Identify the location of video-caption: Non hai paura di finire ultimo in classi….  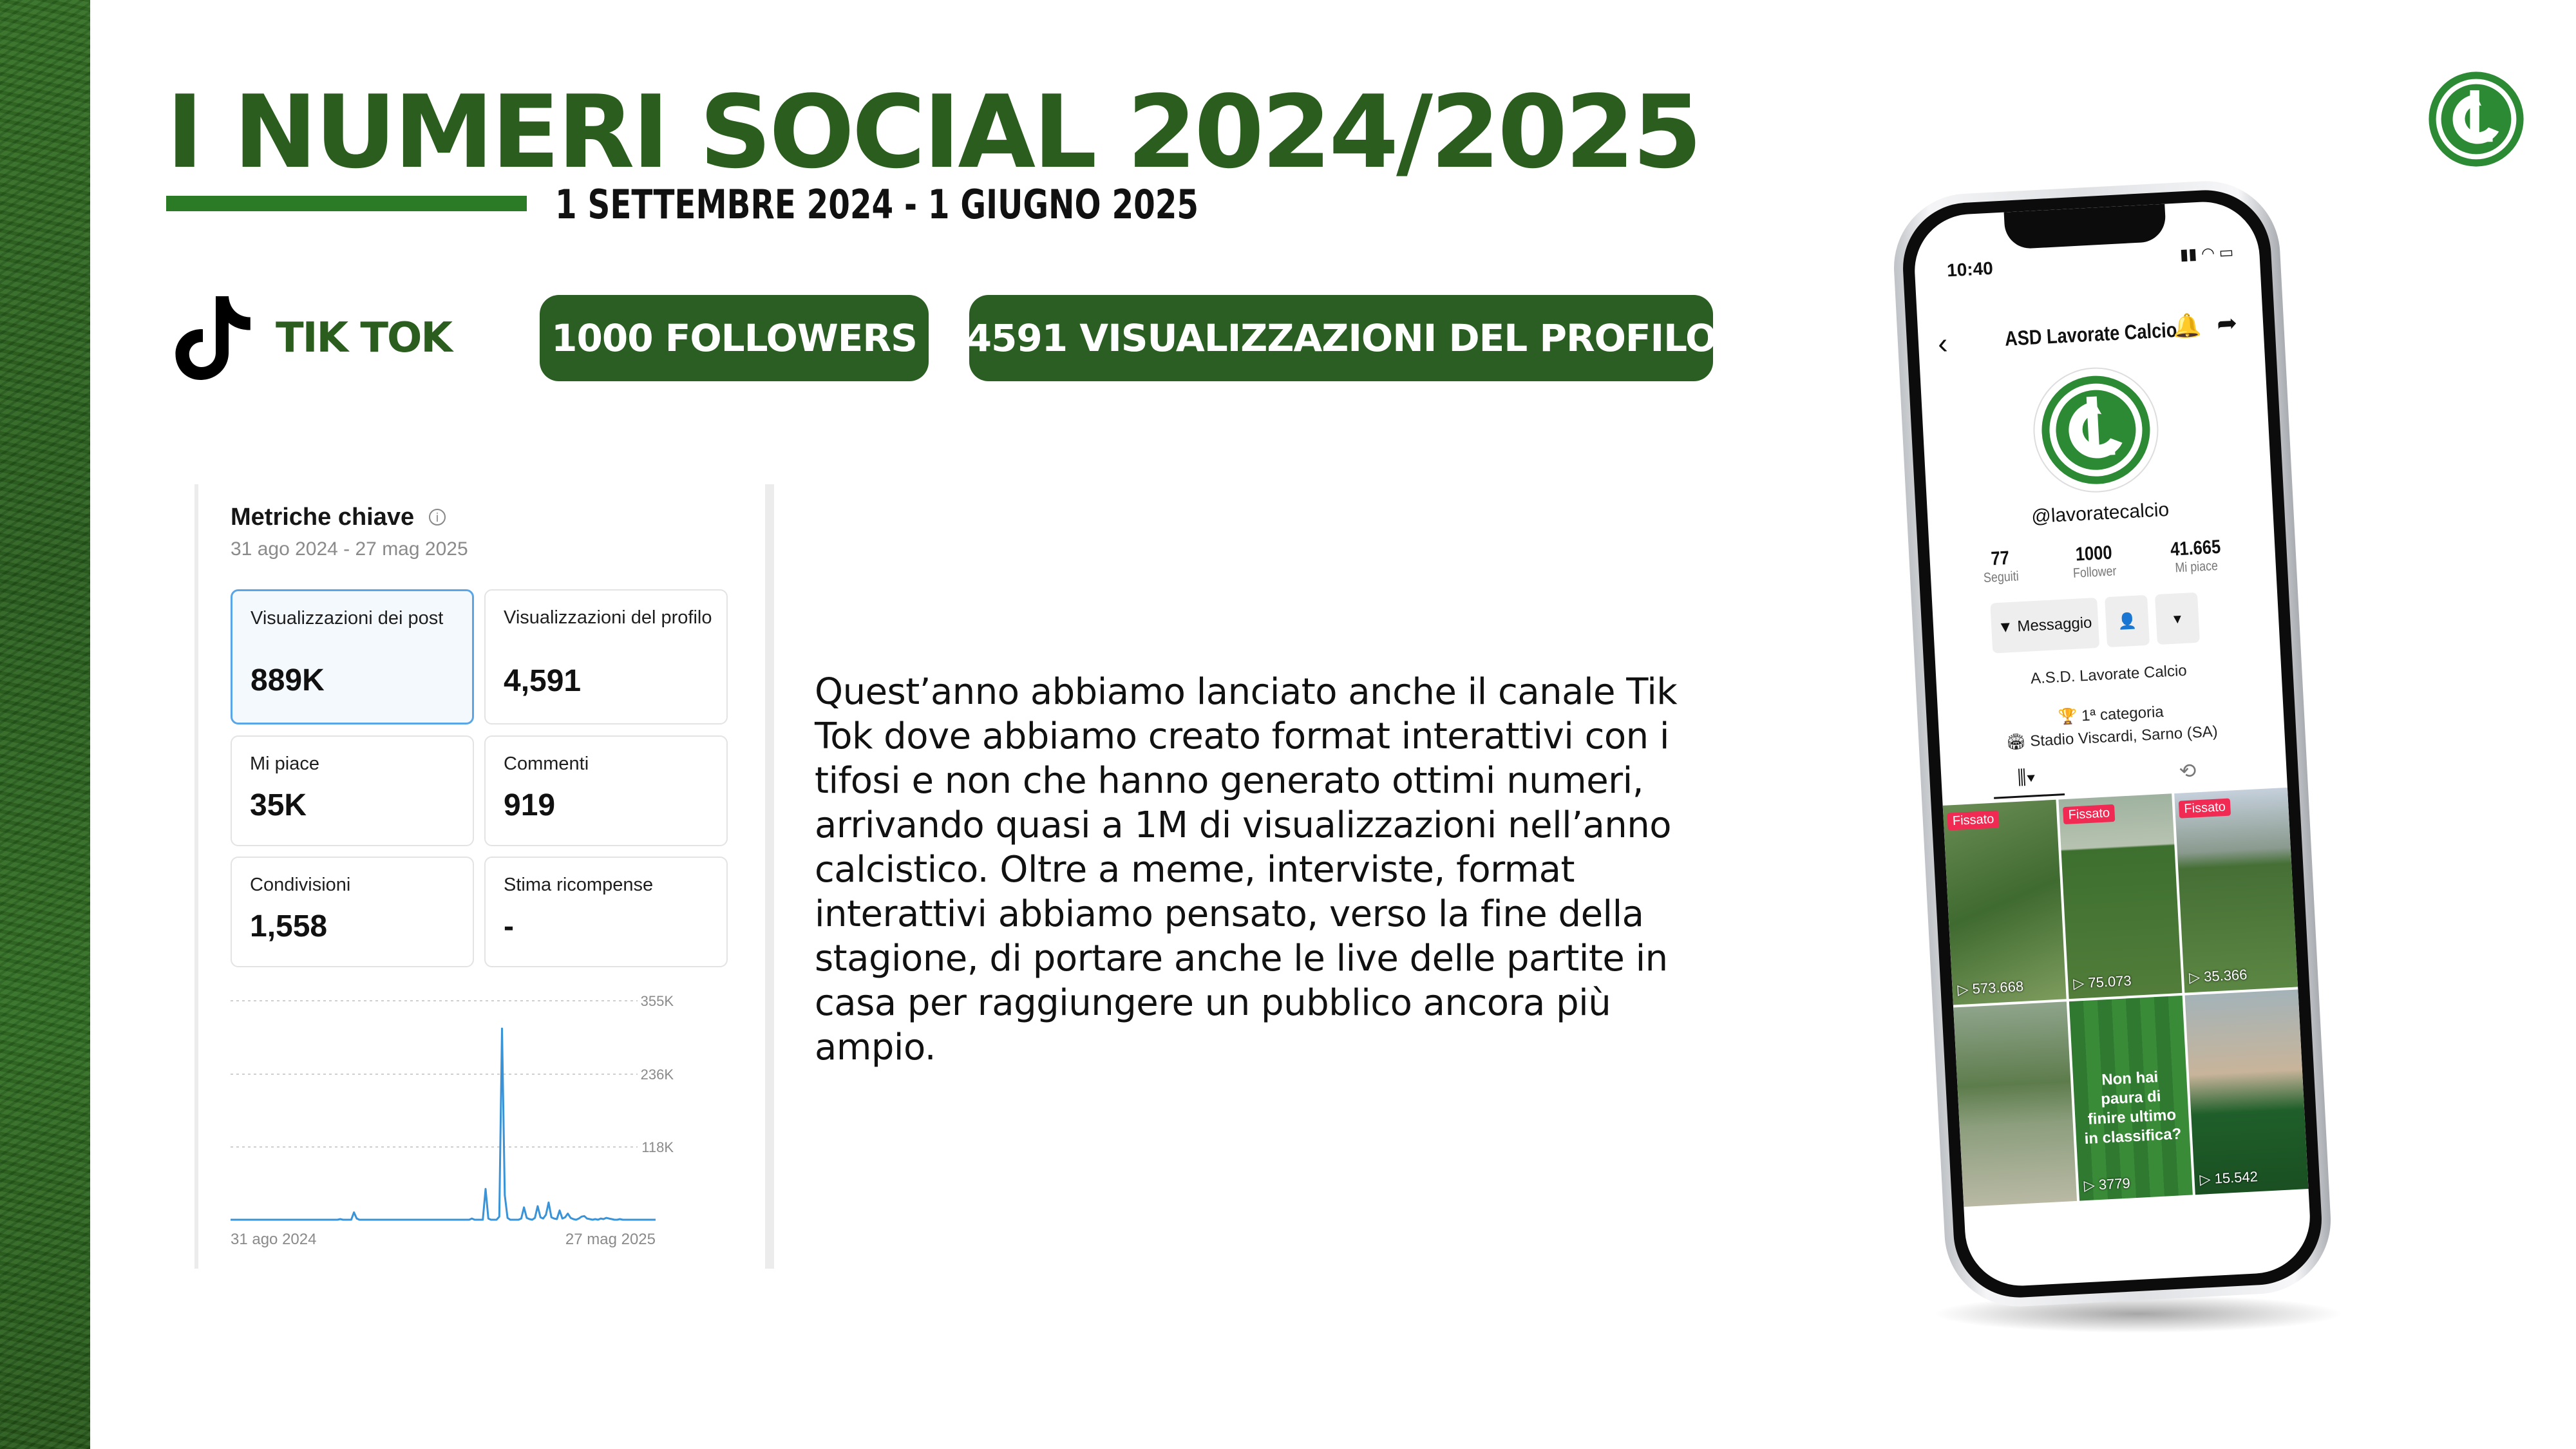
(2132, 1108).